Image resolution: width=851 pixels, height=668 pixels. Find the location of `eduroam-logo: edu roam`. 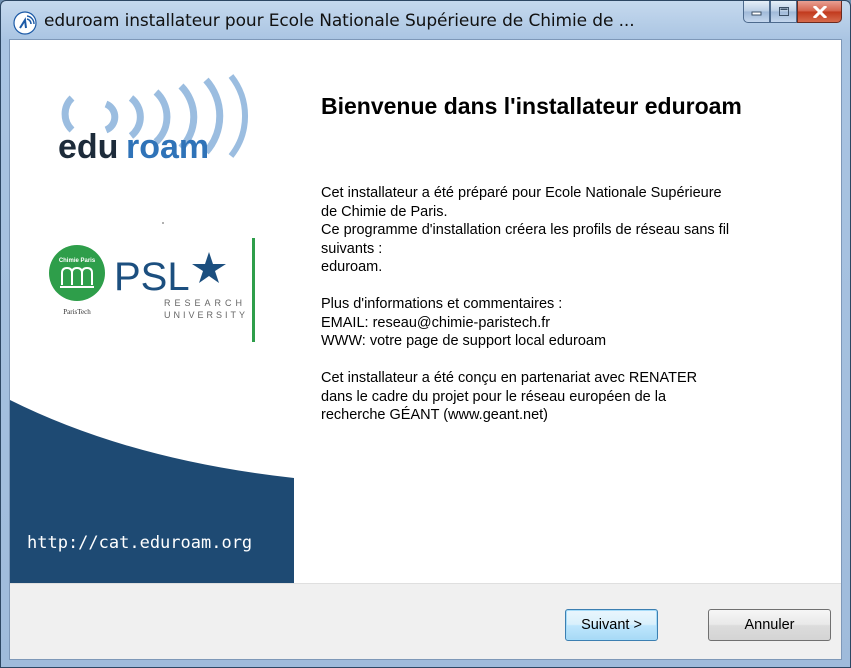

eduroam-logo: edu roam is located at coordinates (153, 120).